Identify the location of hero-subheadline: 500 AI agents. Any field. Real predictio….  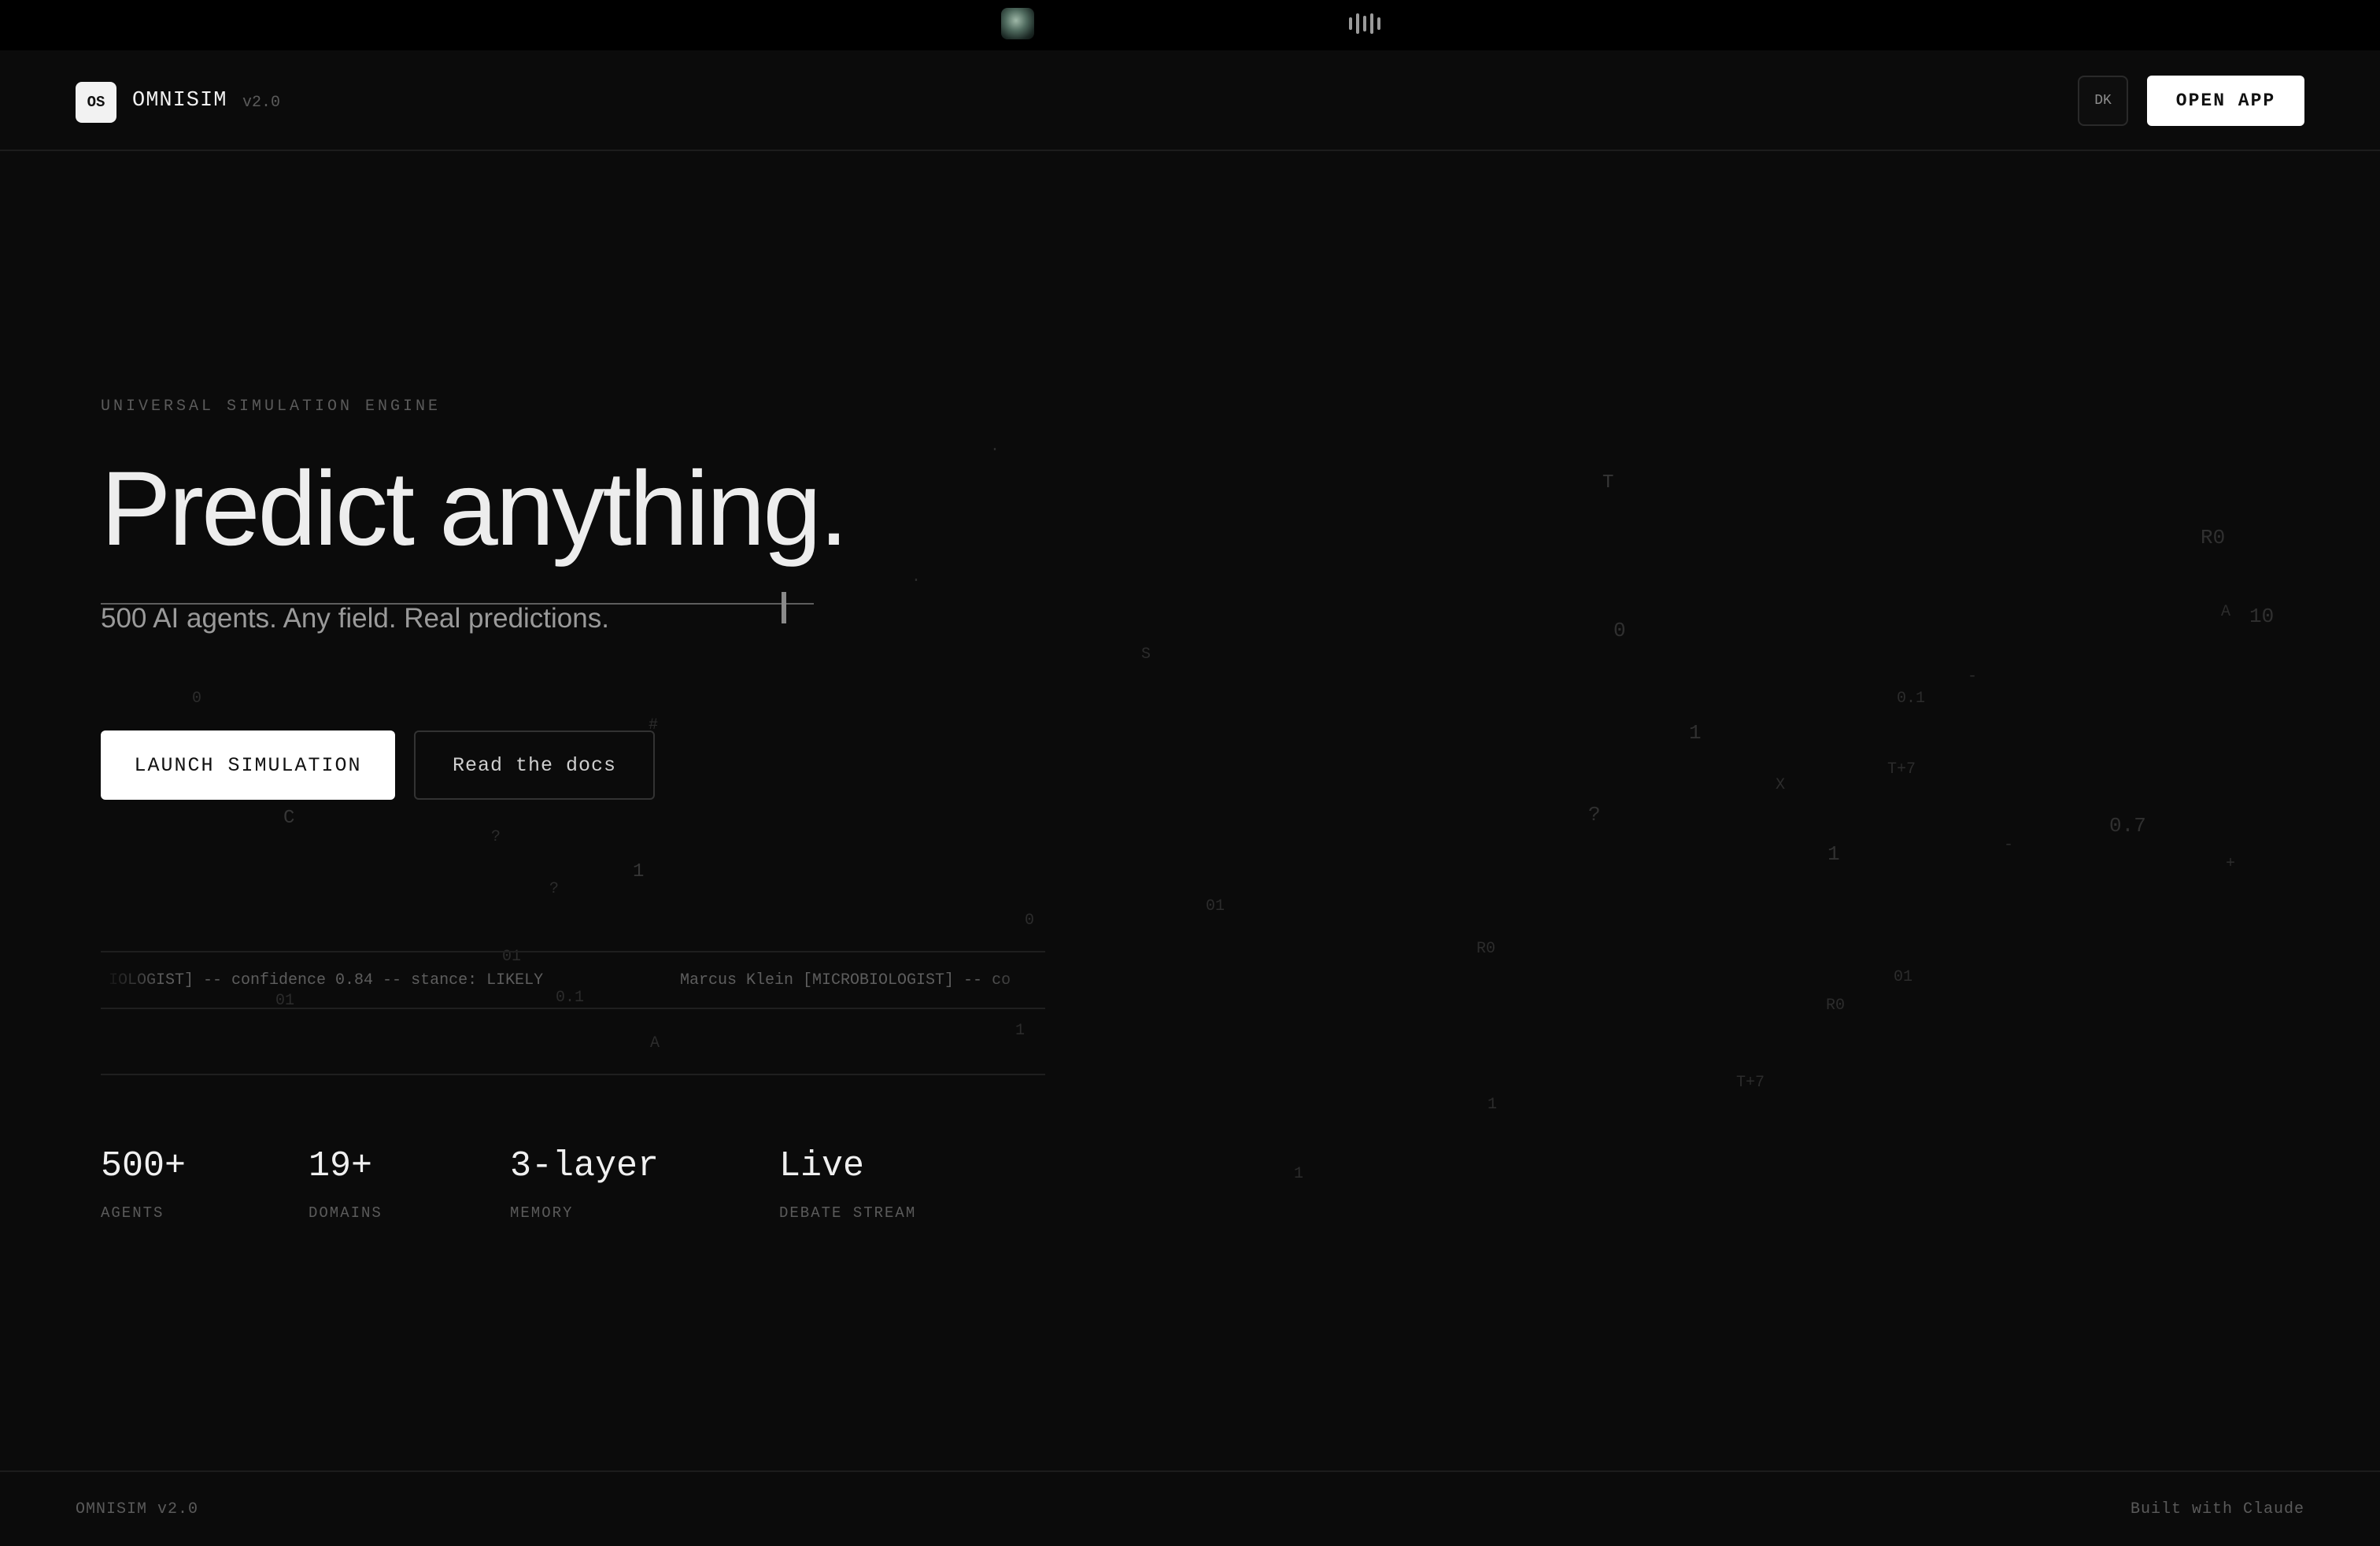
(355, 618).